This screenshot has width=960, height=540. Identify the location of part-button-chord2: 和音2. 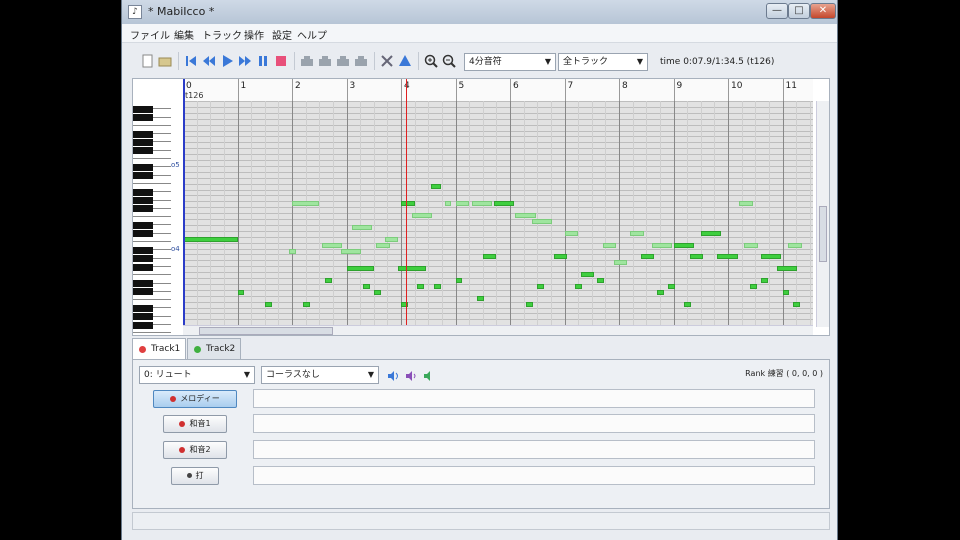
(195, 450).